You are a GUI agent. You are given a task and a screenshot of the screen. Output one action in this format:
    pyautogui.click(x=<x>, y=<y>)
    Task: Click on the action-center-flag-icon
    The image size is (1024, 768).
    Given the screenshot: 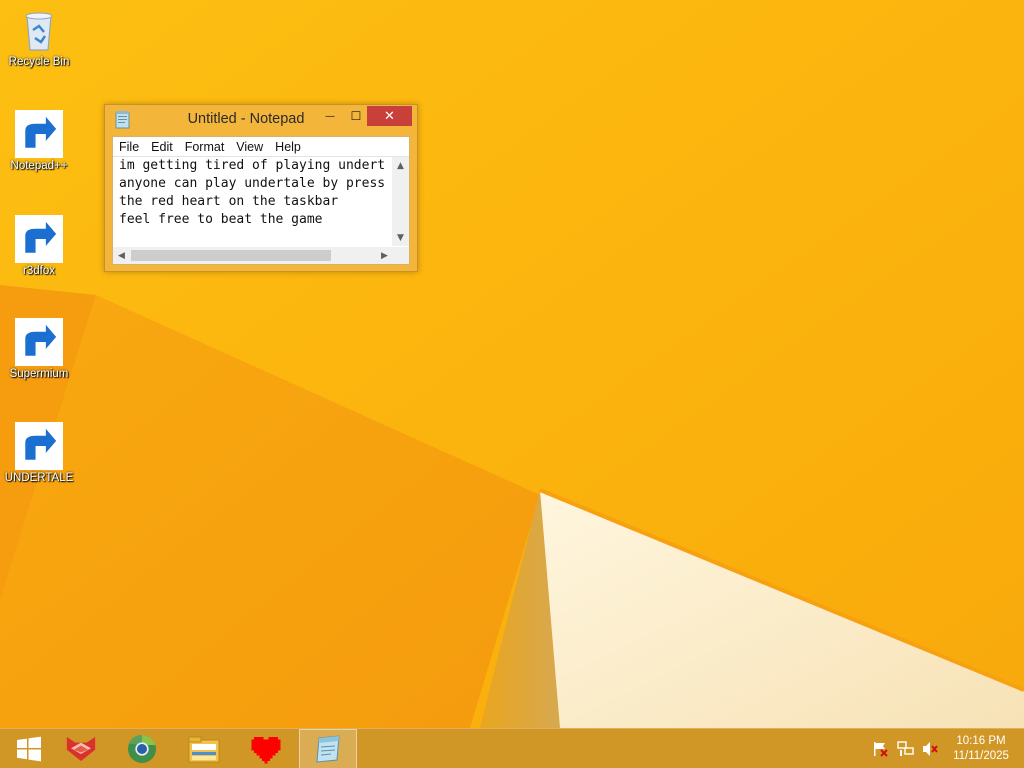 What is the action you would take?
    pyautogui.click(x=880, y=749)
    